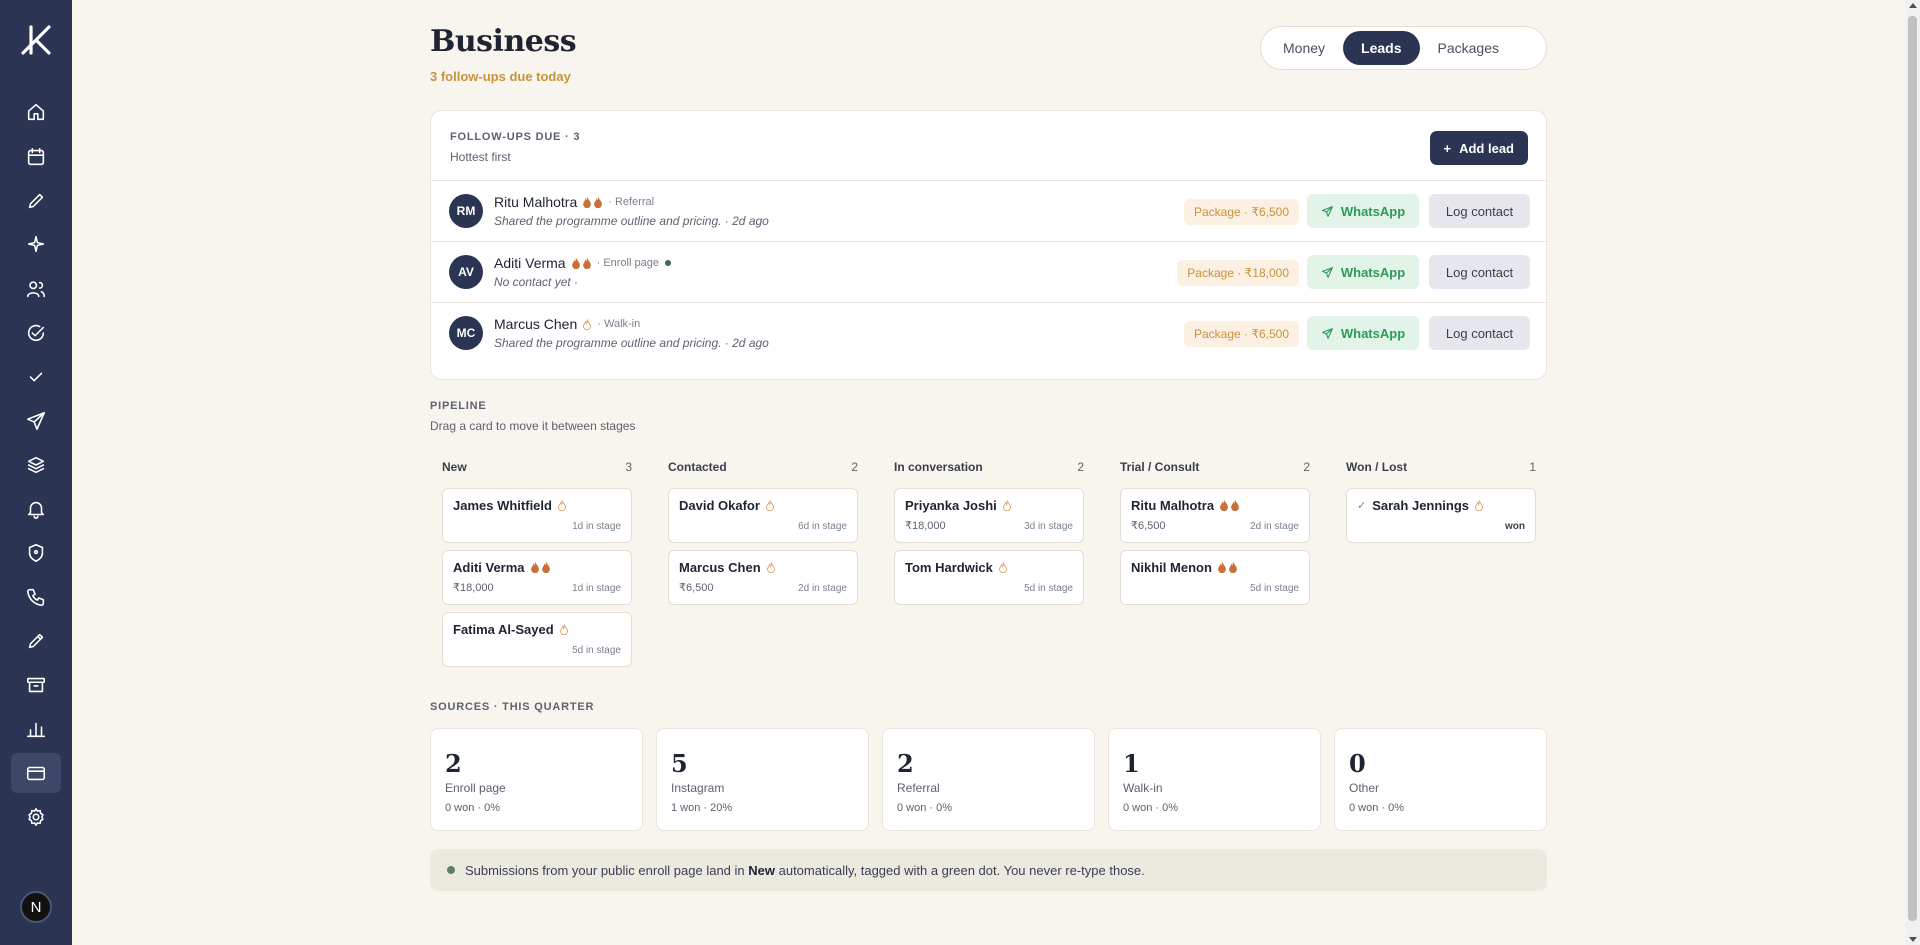 The height and width of the screenshot is (945, 1920). I want to click on tab-leads: Leads, so click(1381, 48).